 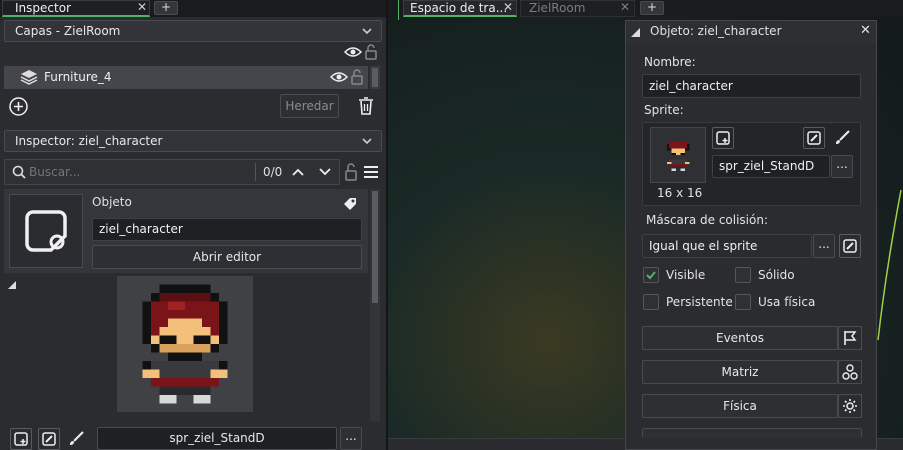 I want to click on events-icon-button, so click(x=850, y=338).